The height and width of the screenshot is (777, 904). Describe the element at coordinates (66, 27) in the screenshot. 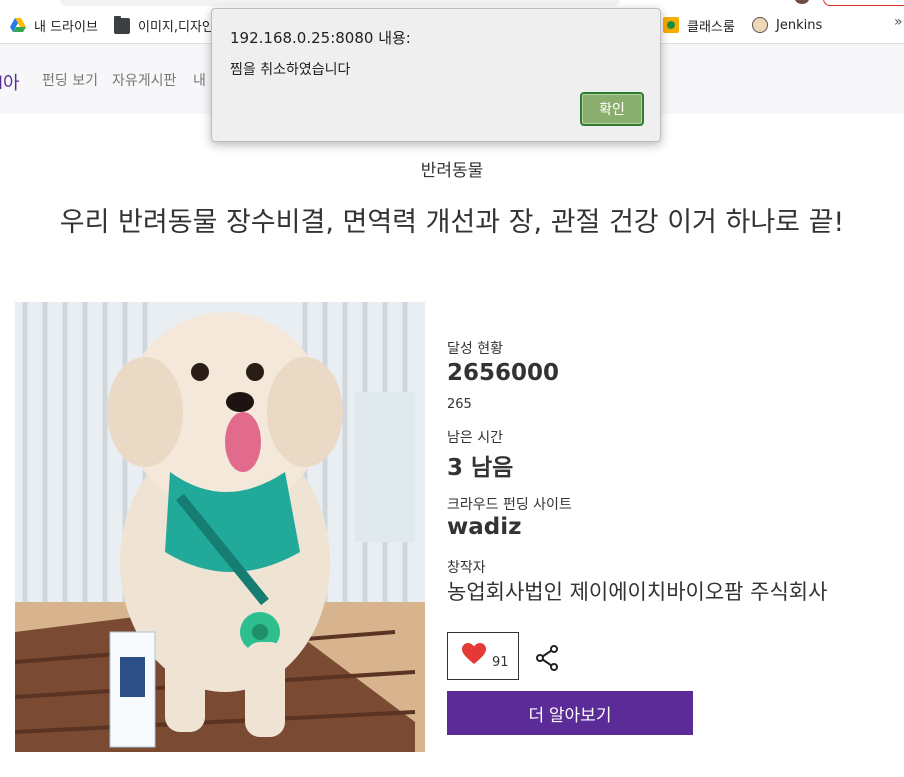

I see `bookmark-label: 내 드라이브` at that location.